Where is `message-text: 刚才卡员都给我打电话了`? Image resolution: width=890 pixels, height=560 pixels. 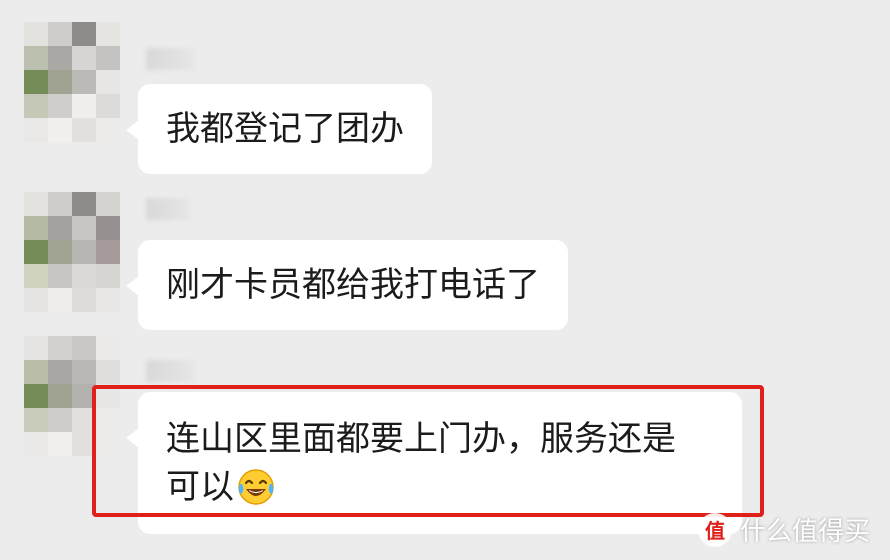 message-text: 刚才卡员都给我打电话了 is located at coordinates (353, 285).